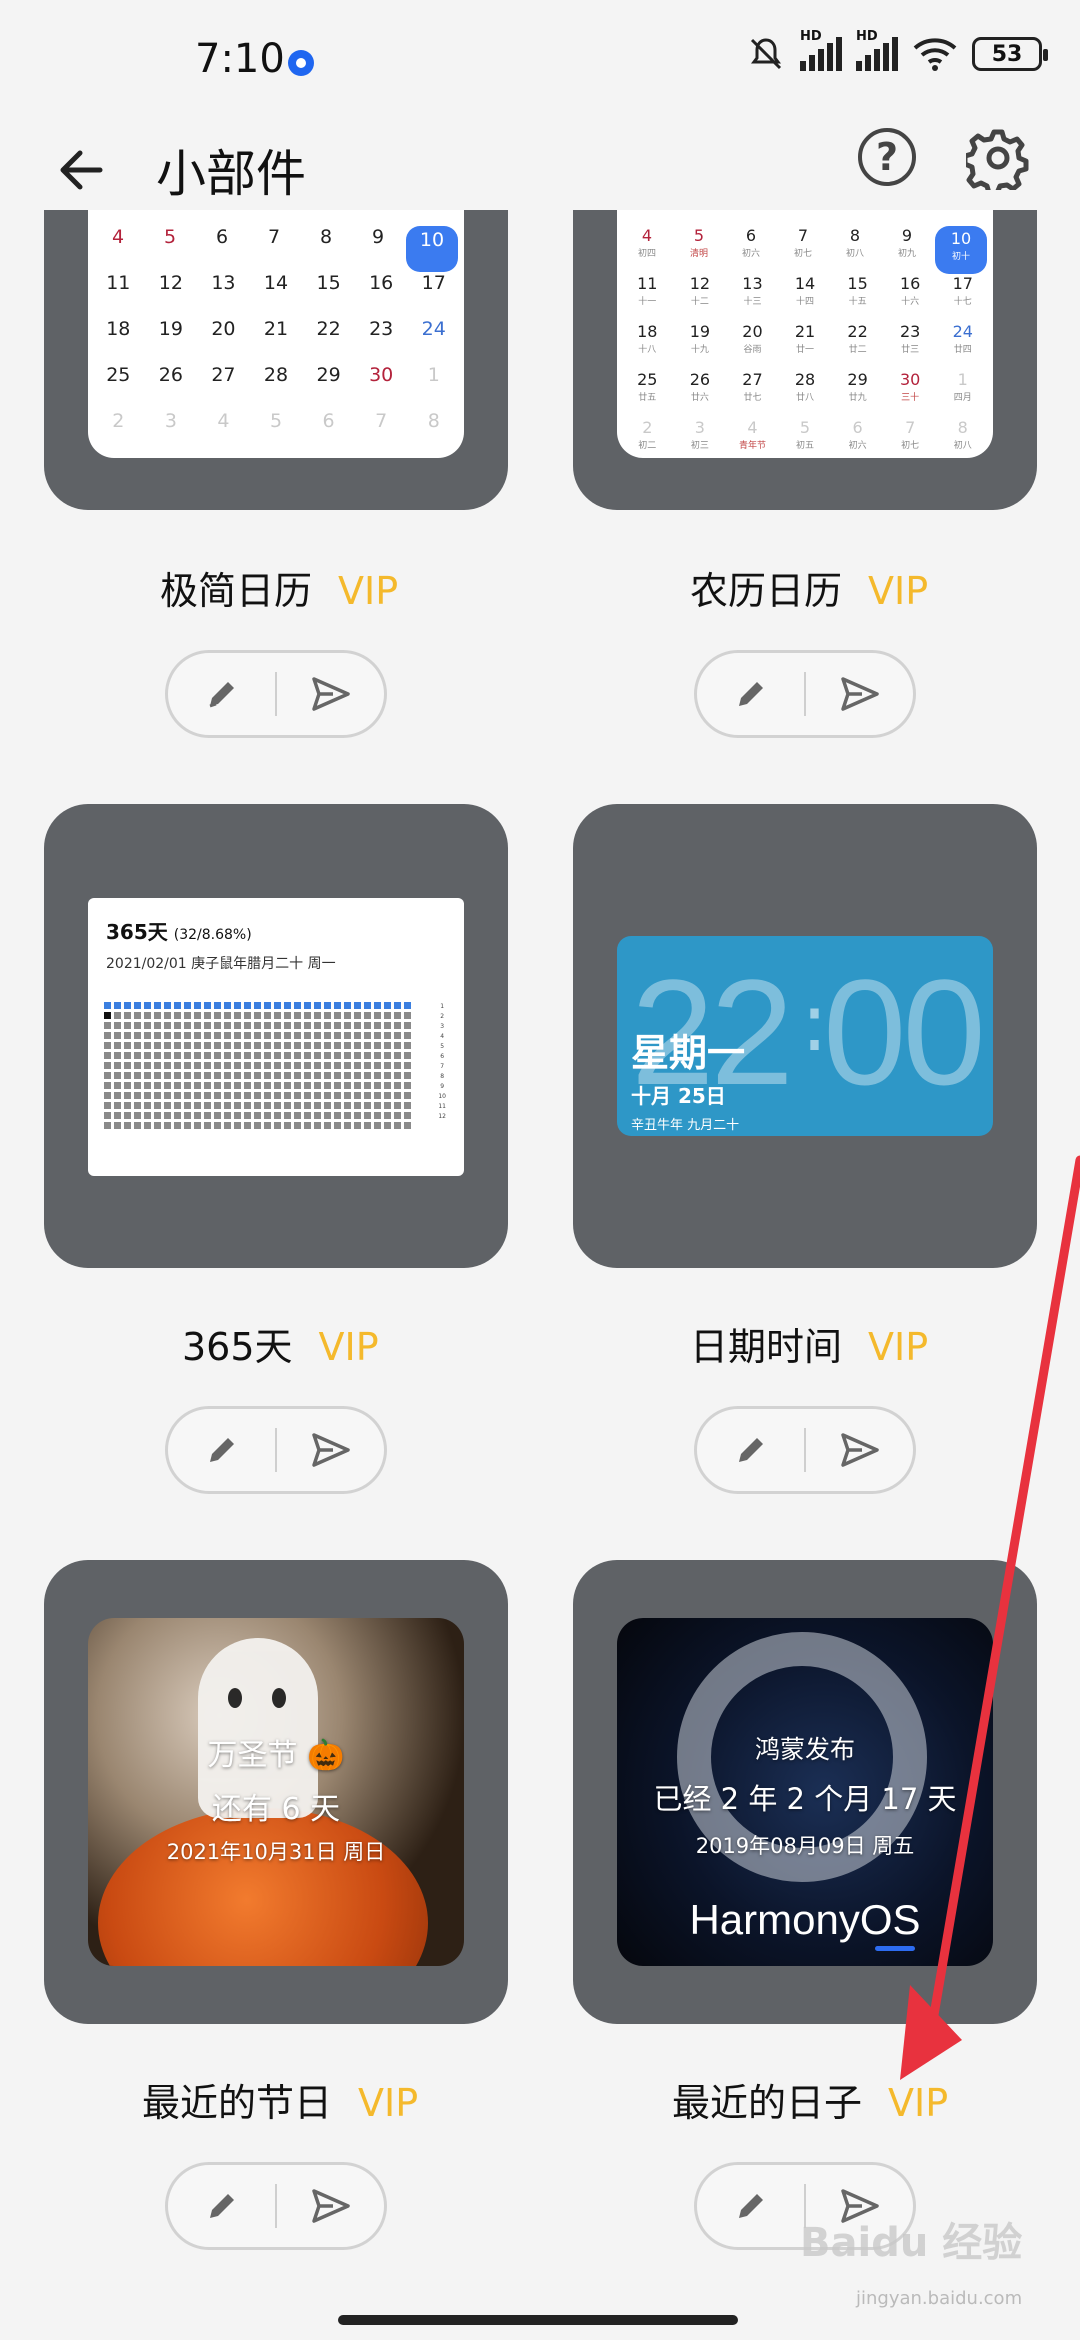 The image size is (1080, 2340). I want to click on calendar-day-cell: 12, so click(171, 295).